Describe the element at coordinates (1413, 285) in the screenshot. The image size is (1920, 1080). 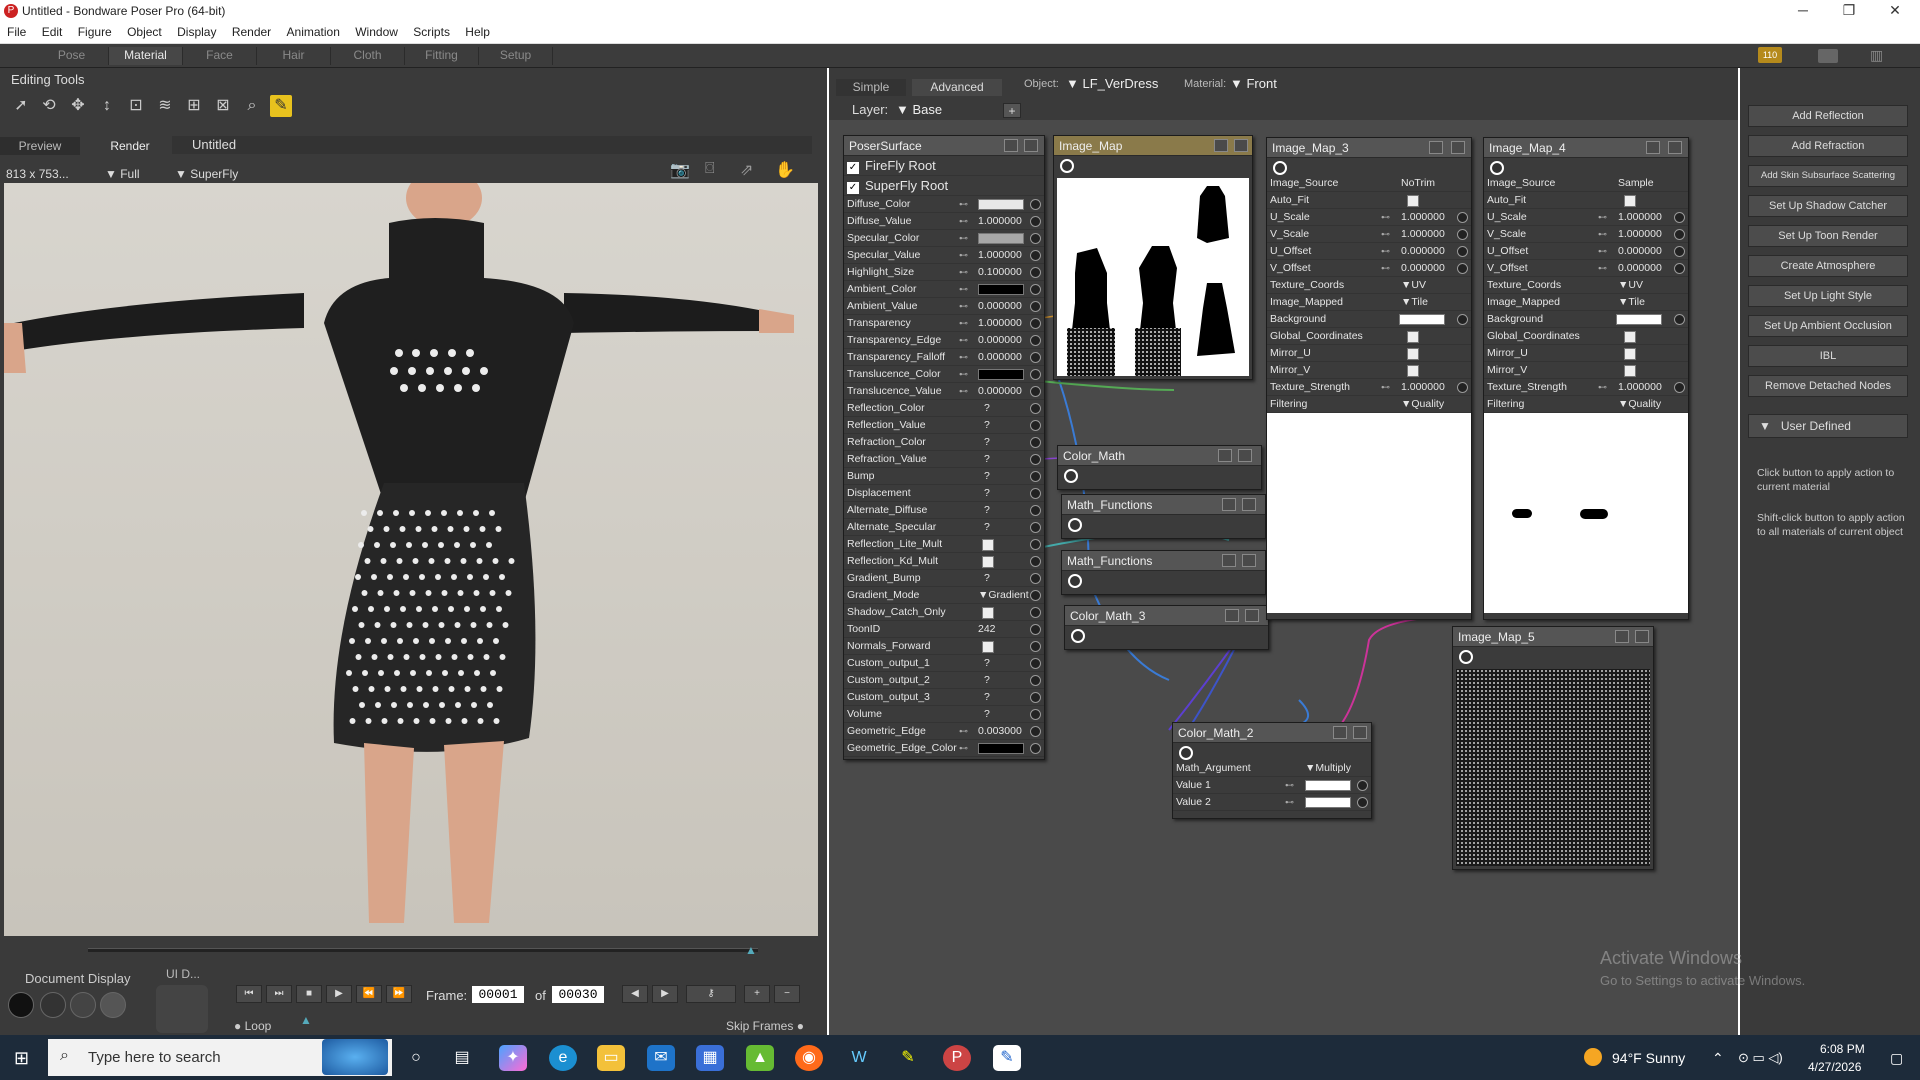
I see `param-value: ▼UV` at that location.